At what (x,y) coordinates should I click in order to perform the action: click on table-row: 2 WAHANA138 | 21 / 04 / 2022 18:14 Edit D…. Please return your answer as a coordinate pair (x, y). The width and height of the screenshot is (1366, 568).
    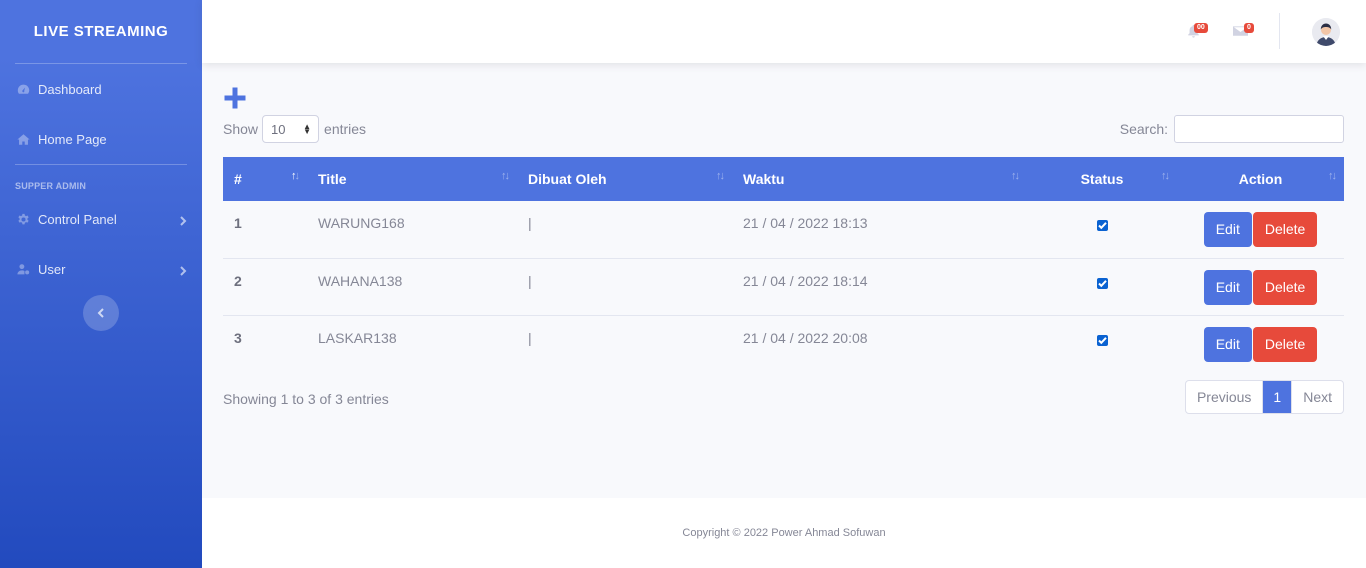
    Looking at the image, I should click on (783, 286).